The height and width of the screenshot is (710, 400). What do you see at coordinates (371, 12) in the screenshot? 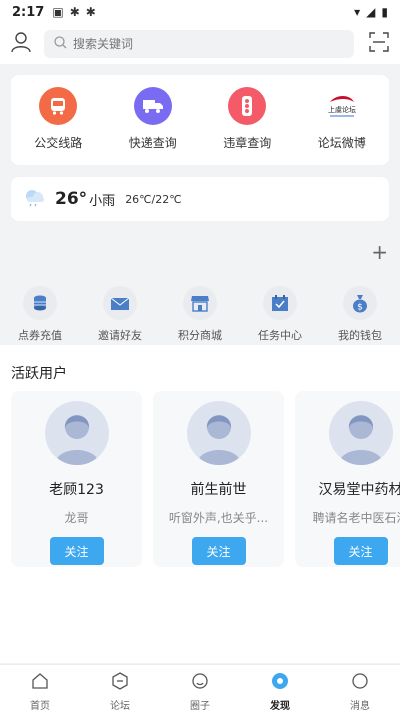
I see `signal-icon: ◢` at bounding box center [371, 12].